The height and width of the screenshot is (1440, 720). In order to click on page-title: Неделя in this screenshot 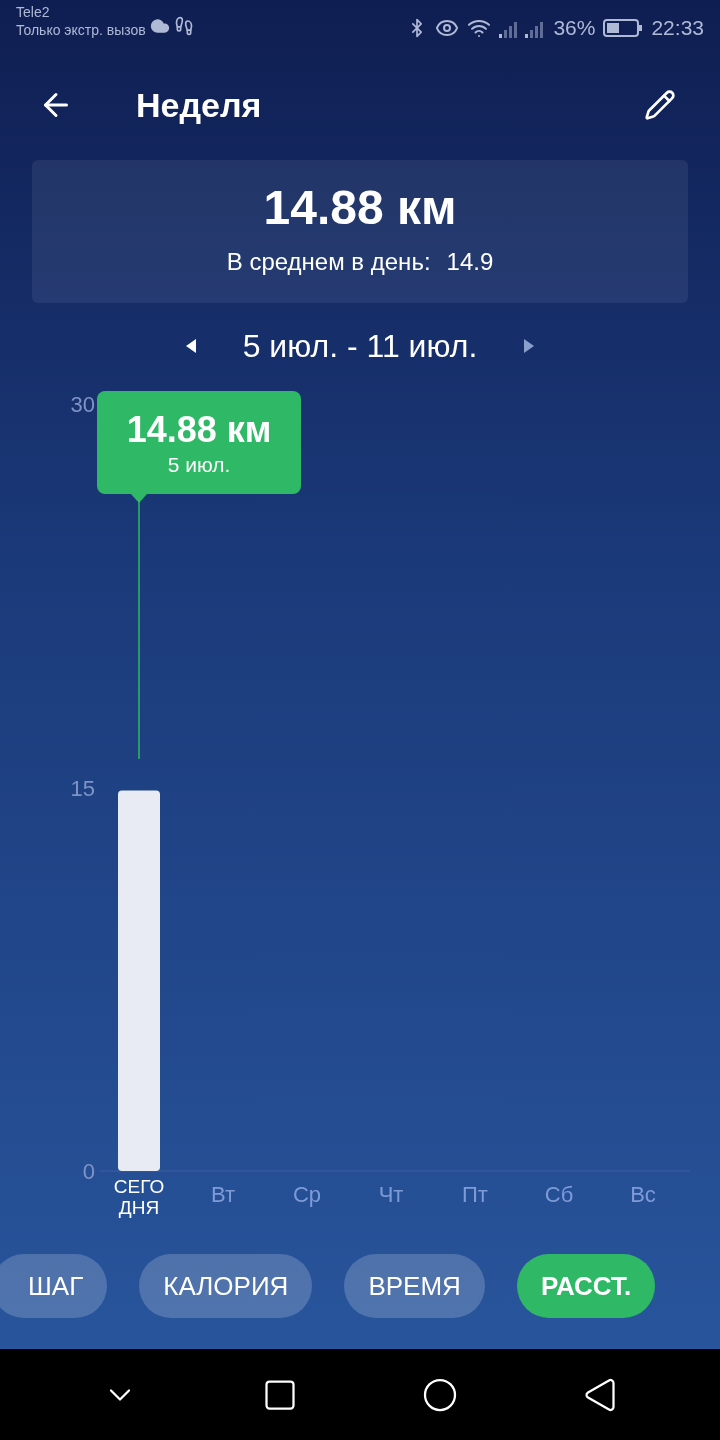, I will do `click(199, 105)`.